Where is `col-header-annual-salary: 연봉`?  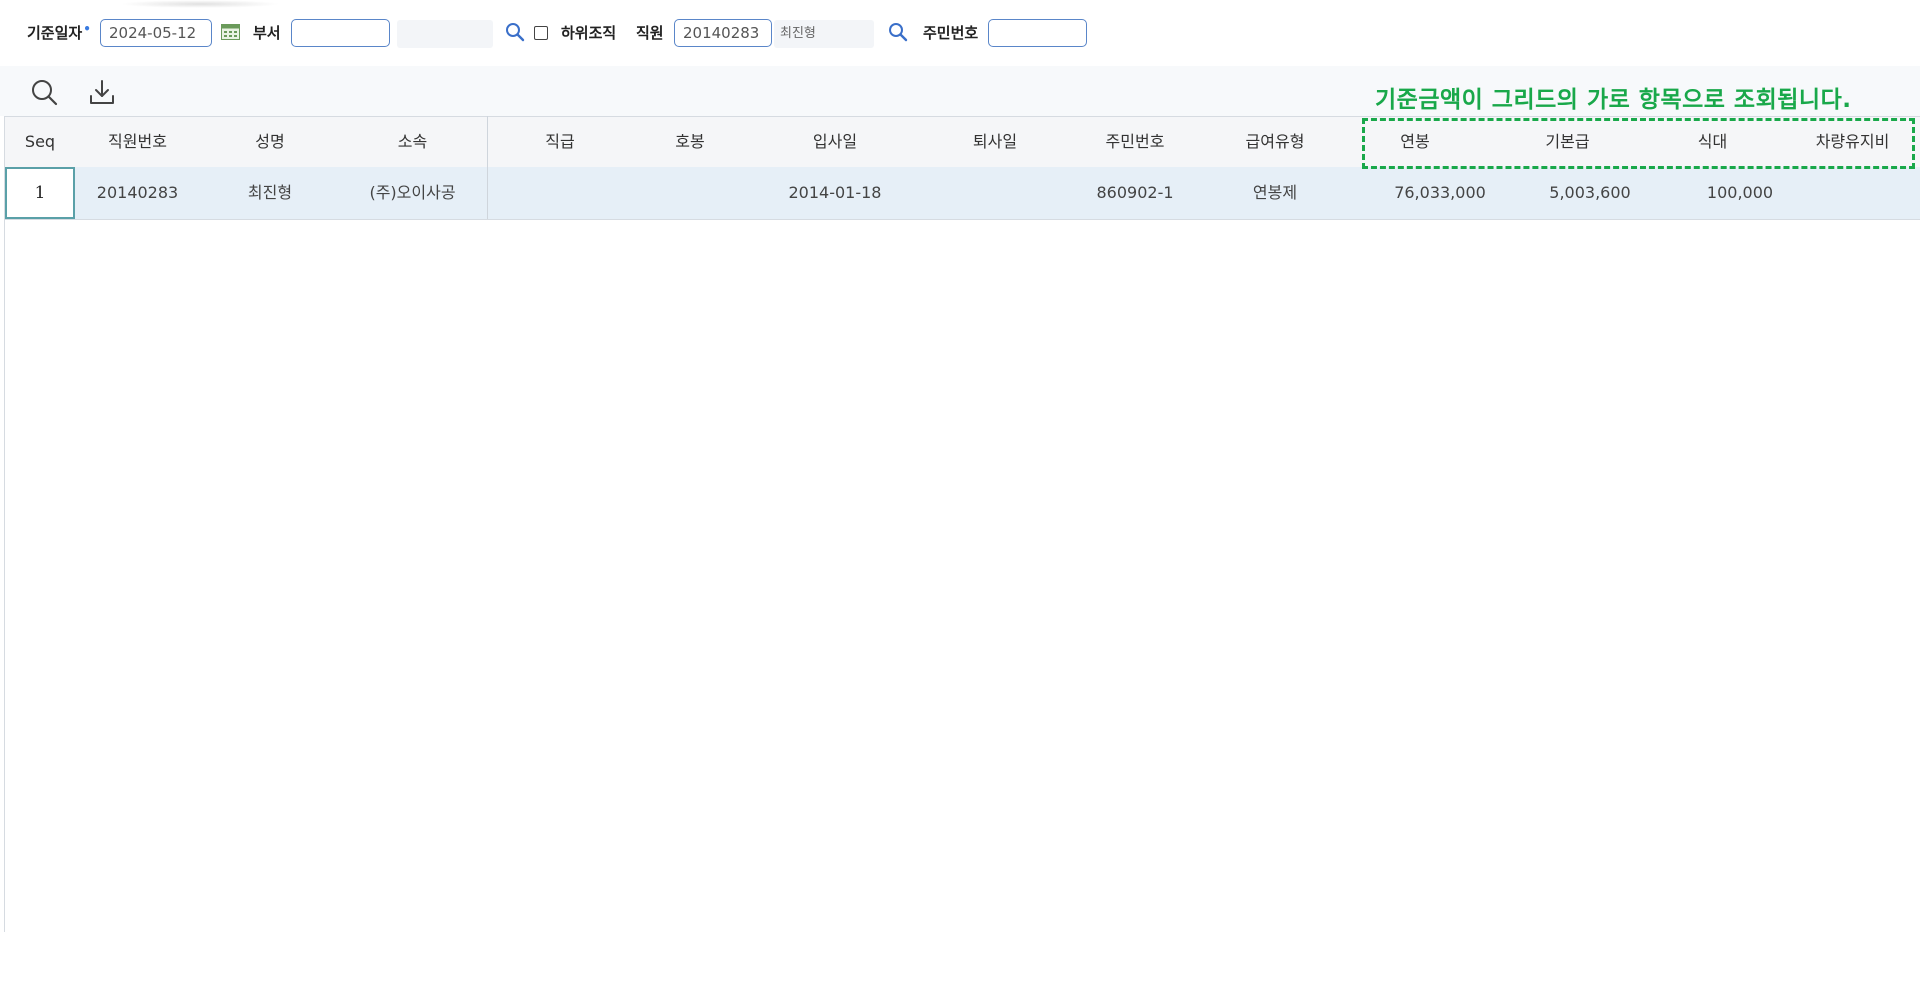
col-header-annual-salary: 연봉 is located at coordinates (1415, 142).